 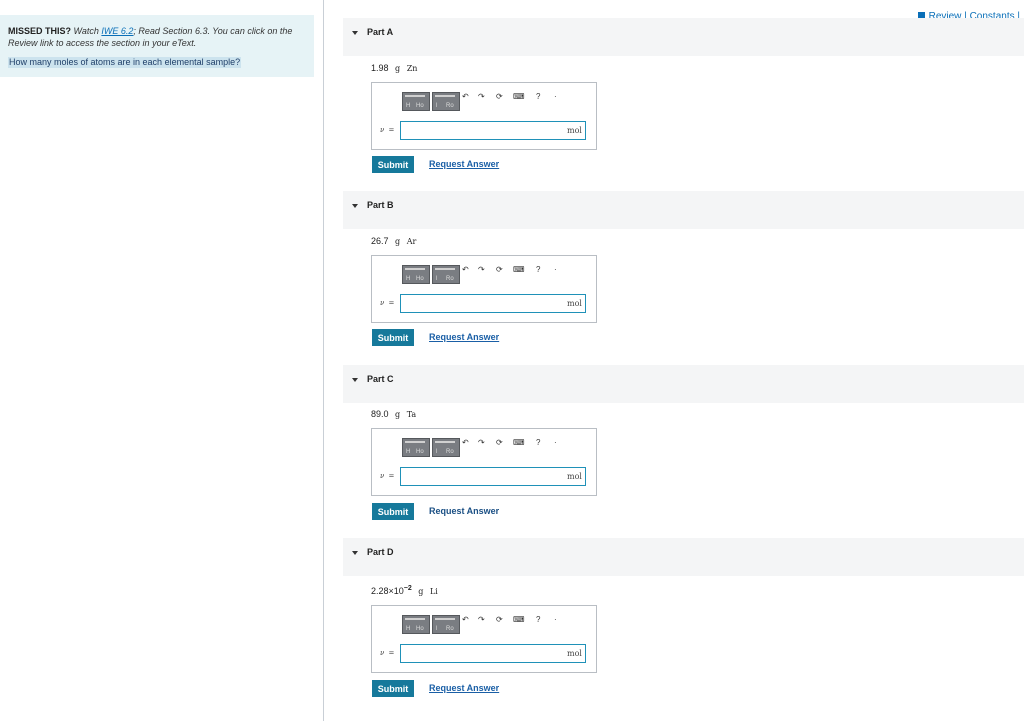 What do you see at coordinates (493, 653) in the screenshot?
I see `part-d-answer-input` at bounding box center [493, 653].